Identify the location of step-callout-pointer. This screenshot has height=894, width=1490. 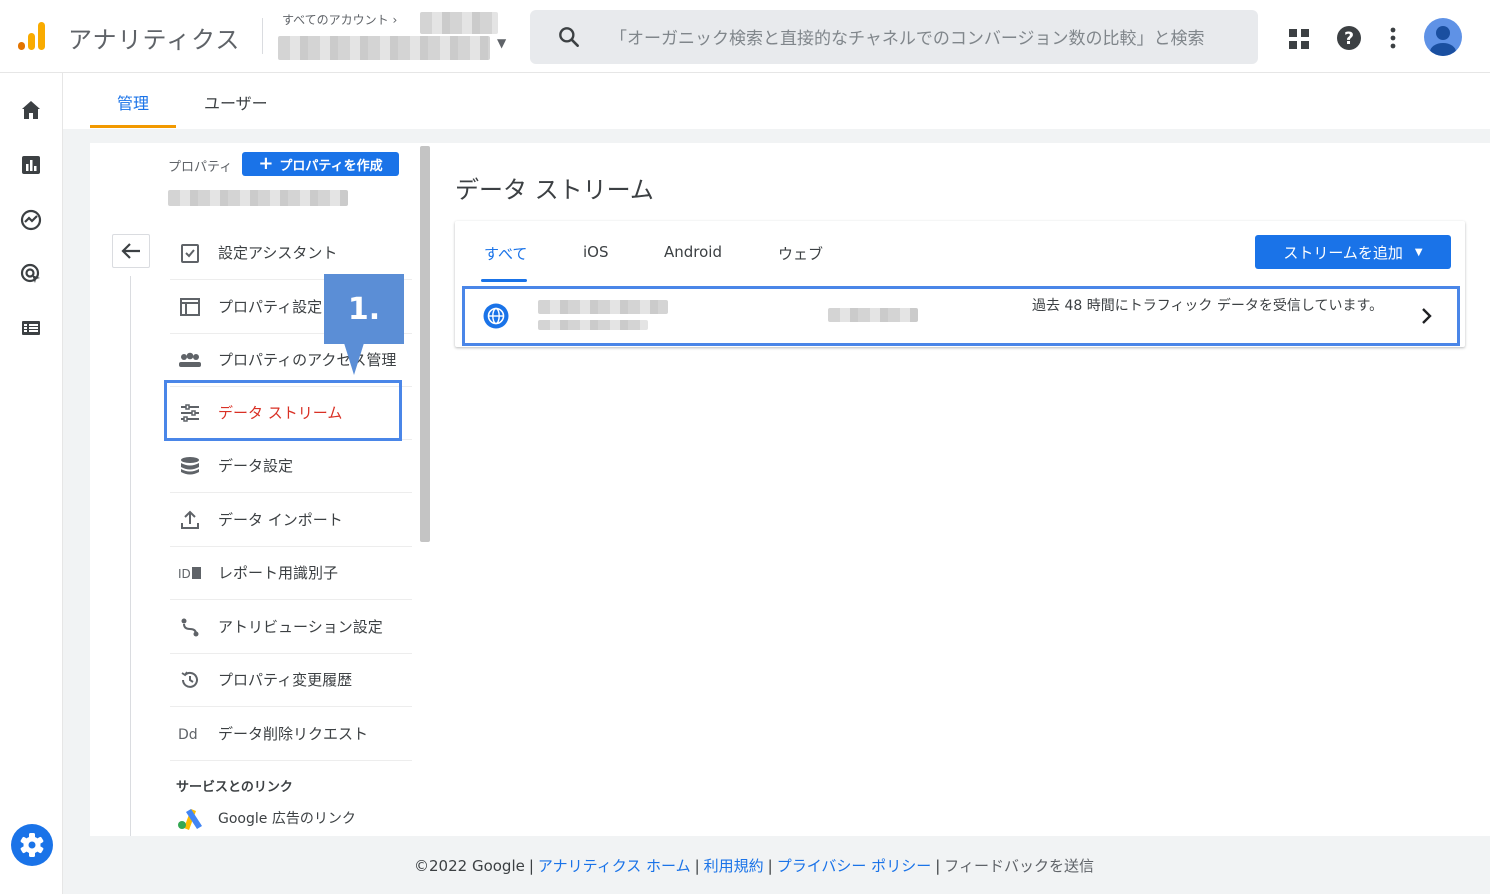
(354, 359).